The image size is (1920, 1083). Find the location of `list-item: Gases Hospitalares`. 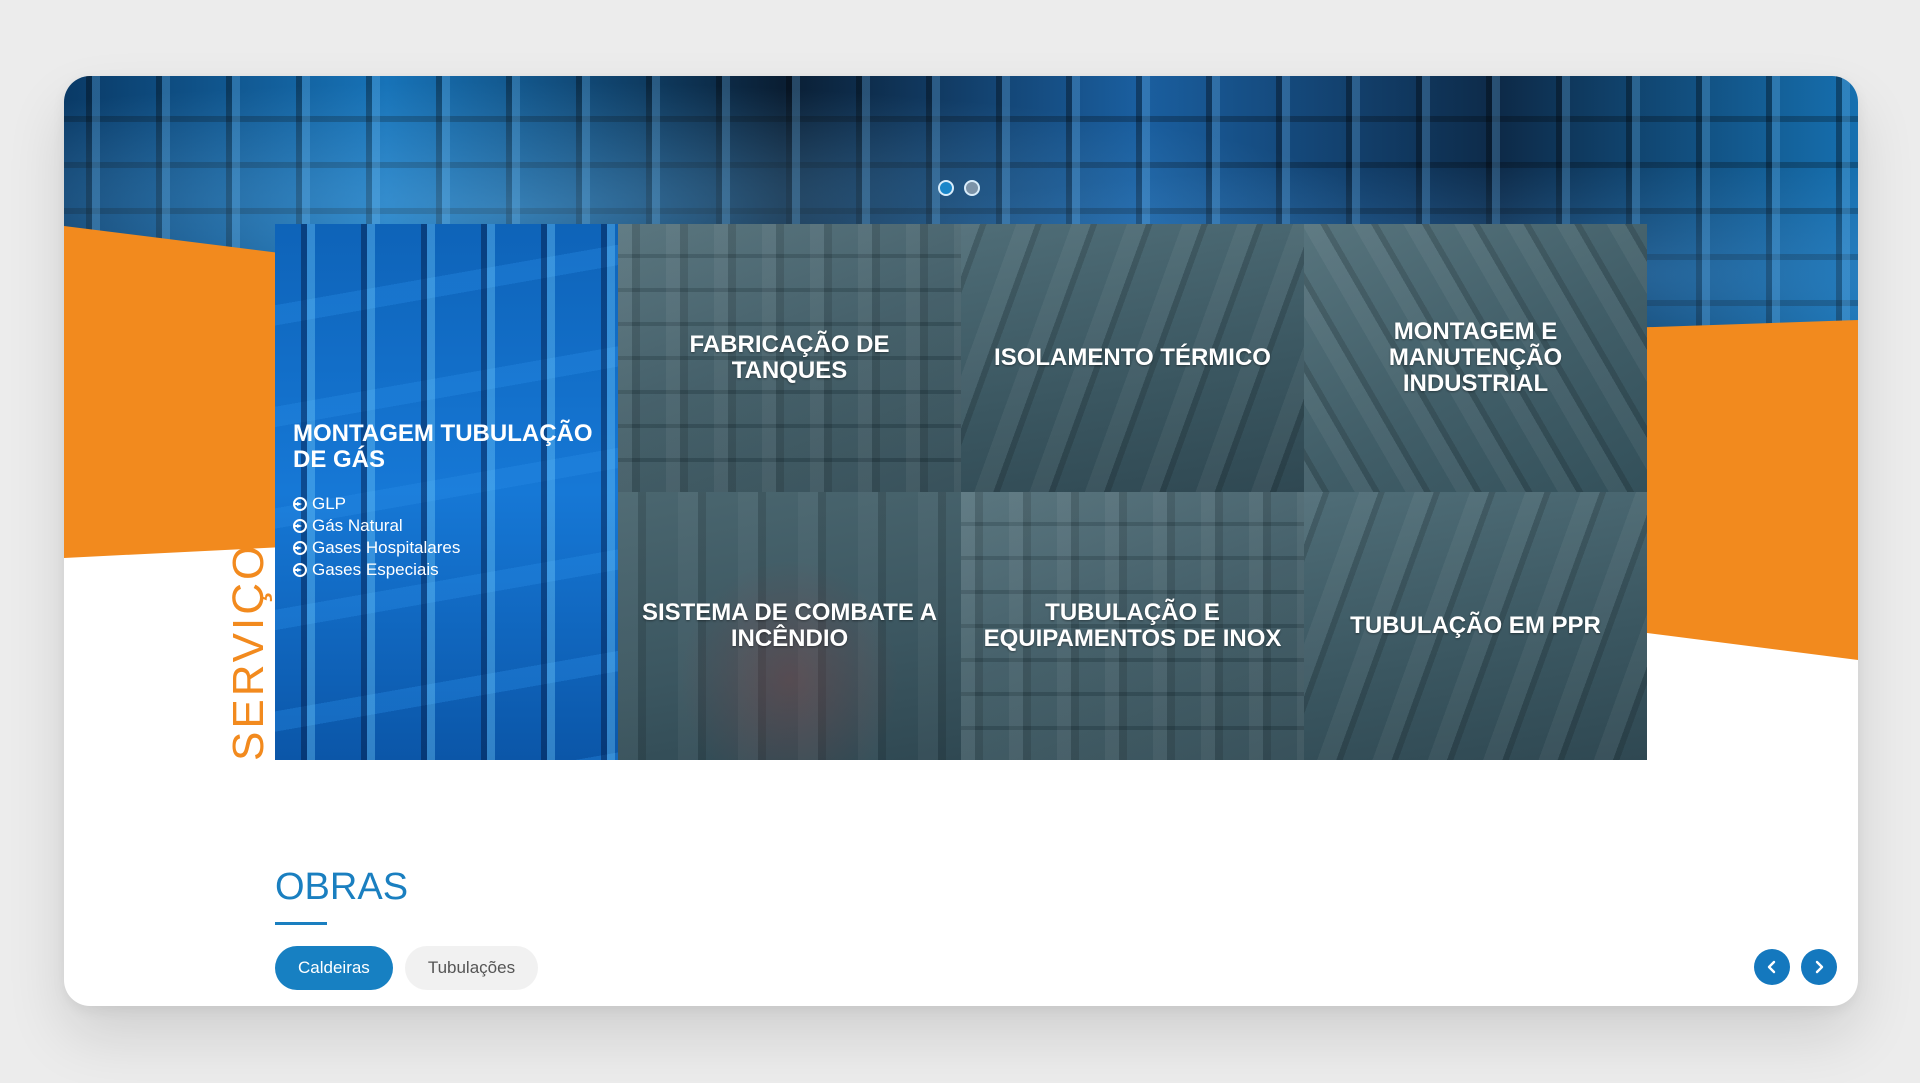

list-item: Gases Hospitalares is located at coordinates (448, 548).